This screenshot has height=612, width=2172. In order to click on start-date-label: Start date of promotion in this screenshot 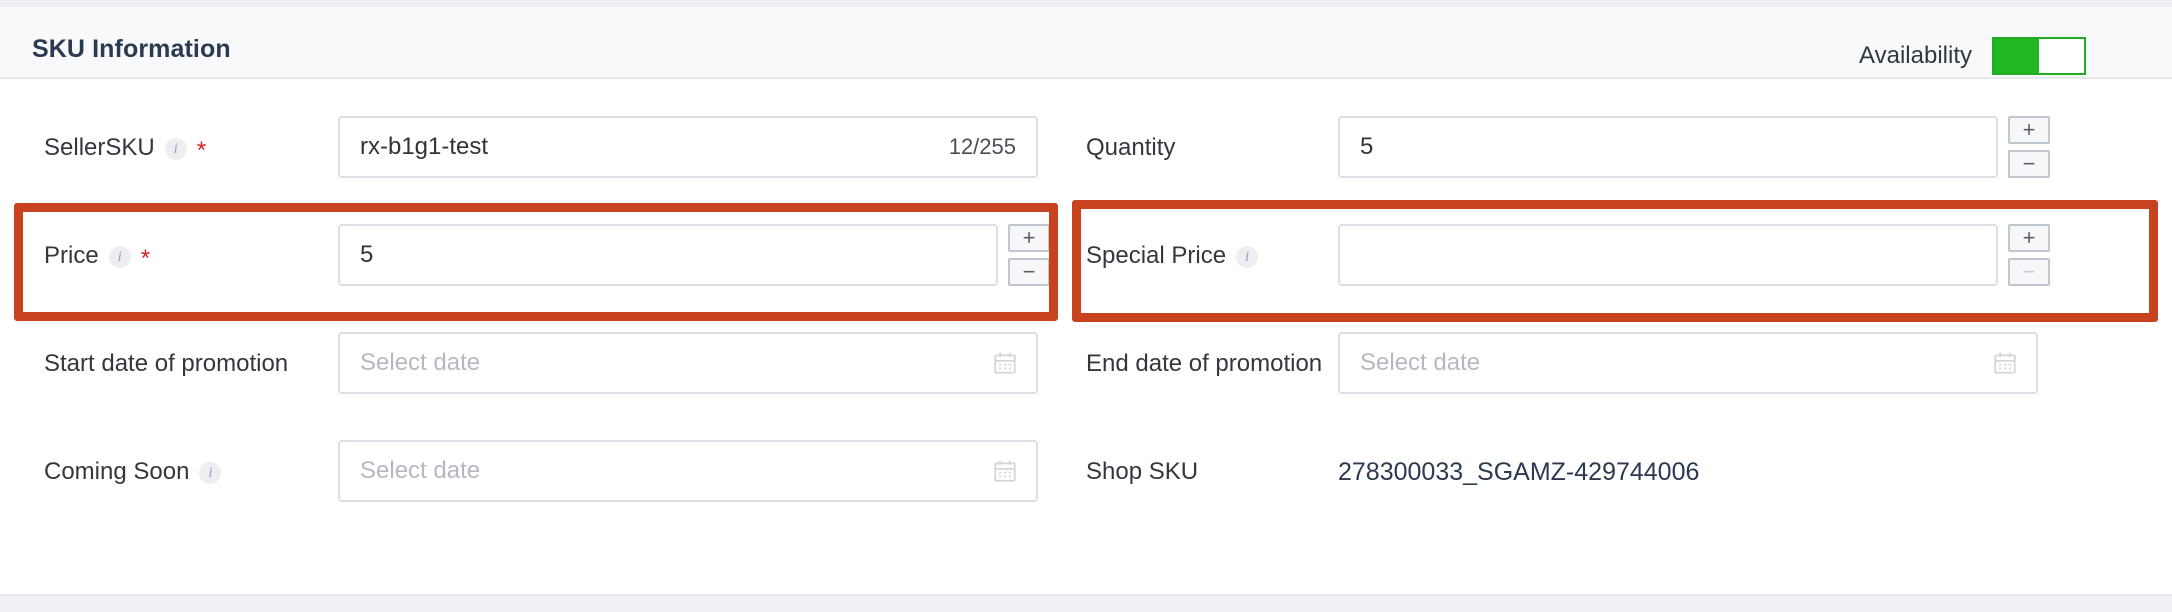, I will do `click(166, 364)`.